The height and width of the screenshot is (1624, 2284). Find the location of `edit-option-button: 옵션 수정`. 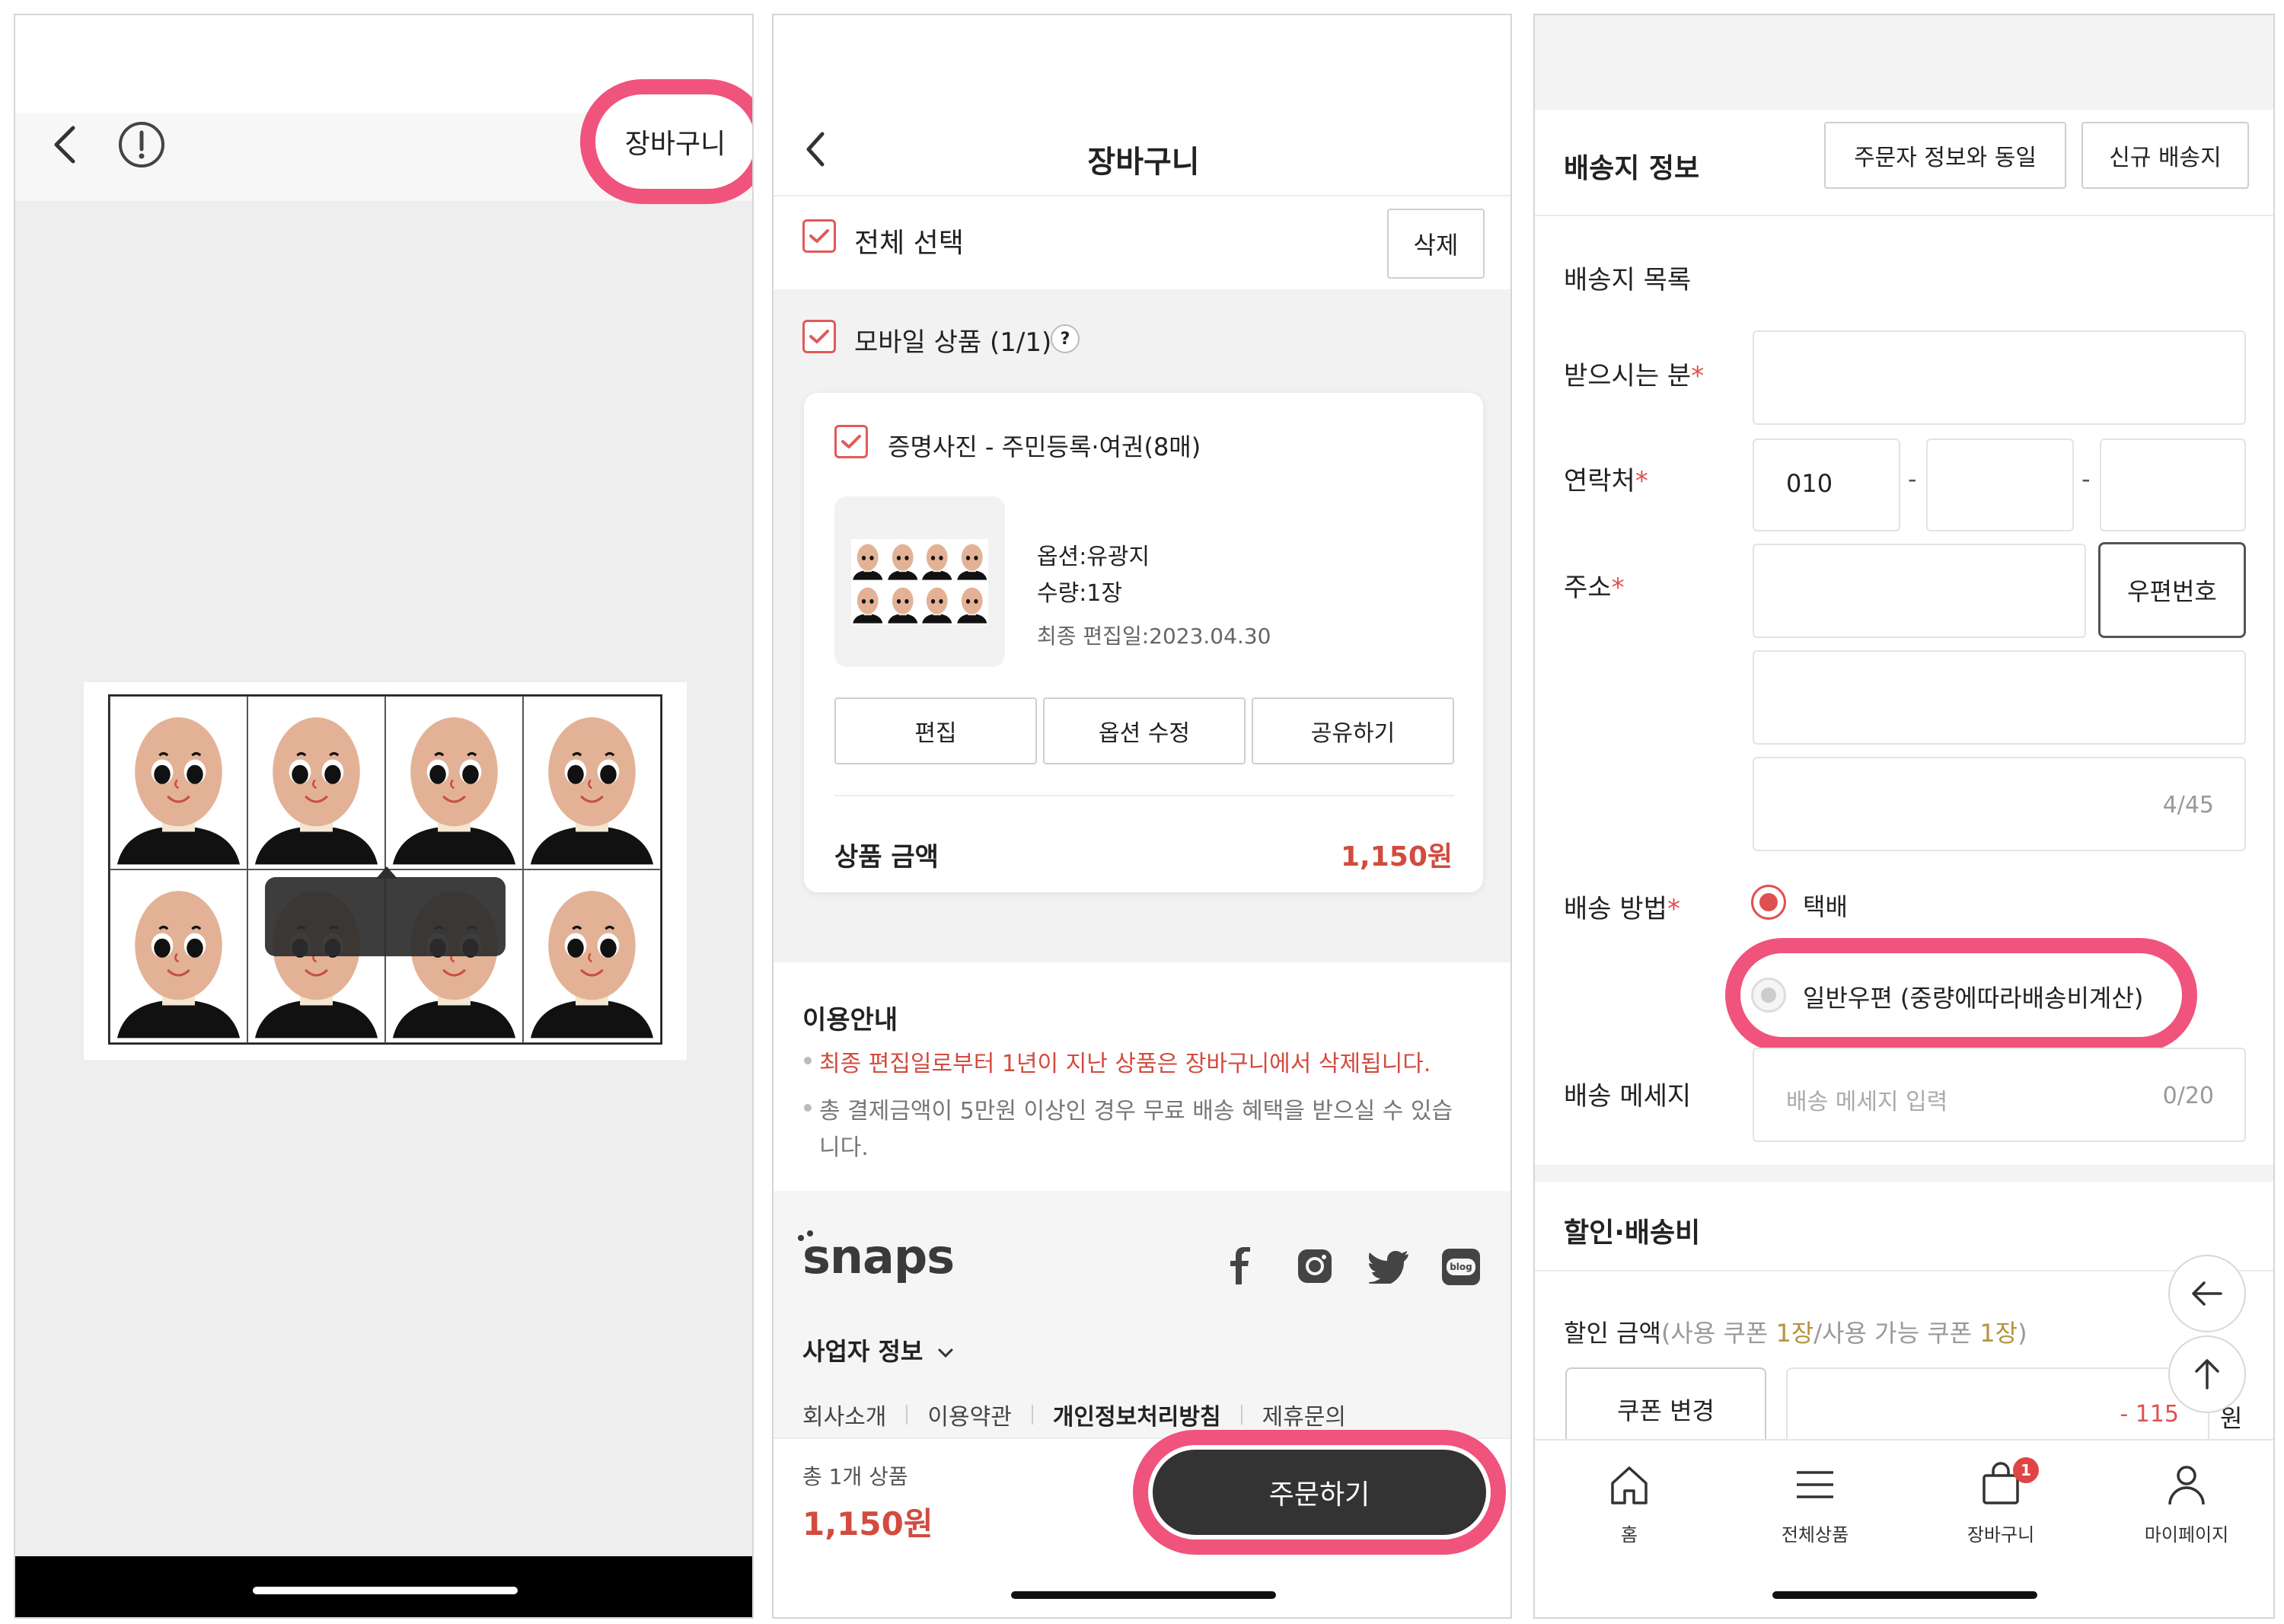

edit-option-button: 옵션 수정 is located at coordinates (1144, 730).